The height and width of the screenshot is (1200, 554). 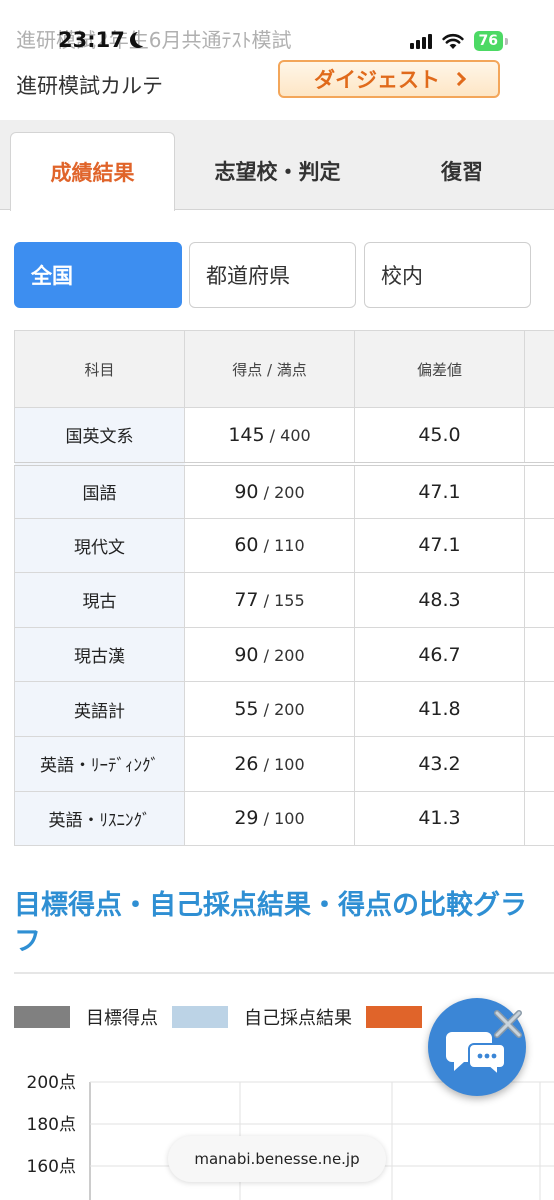 I want to click on digest-label: ダイジェスト, so click(x=377, y=80).